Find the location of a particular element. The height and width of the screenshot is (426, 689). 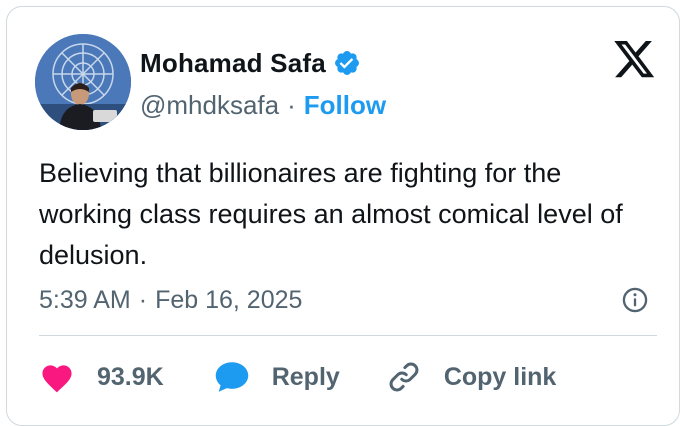

verified-badge-icon is located at coordinates (347, 63).